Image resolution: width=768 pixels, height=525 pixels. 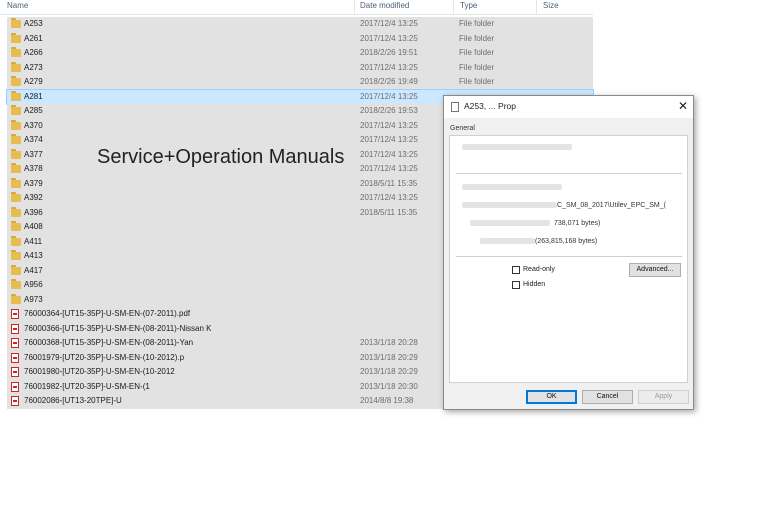 What do you see at coordinates (33, 52) in the screenshot?
I see `row-name: A266` at bounding box center [33, 52].